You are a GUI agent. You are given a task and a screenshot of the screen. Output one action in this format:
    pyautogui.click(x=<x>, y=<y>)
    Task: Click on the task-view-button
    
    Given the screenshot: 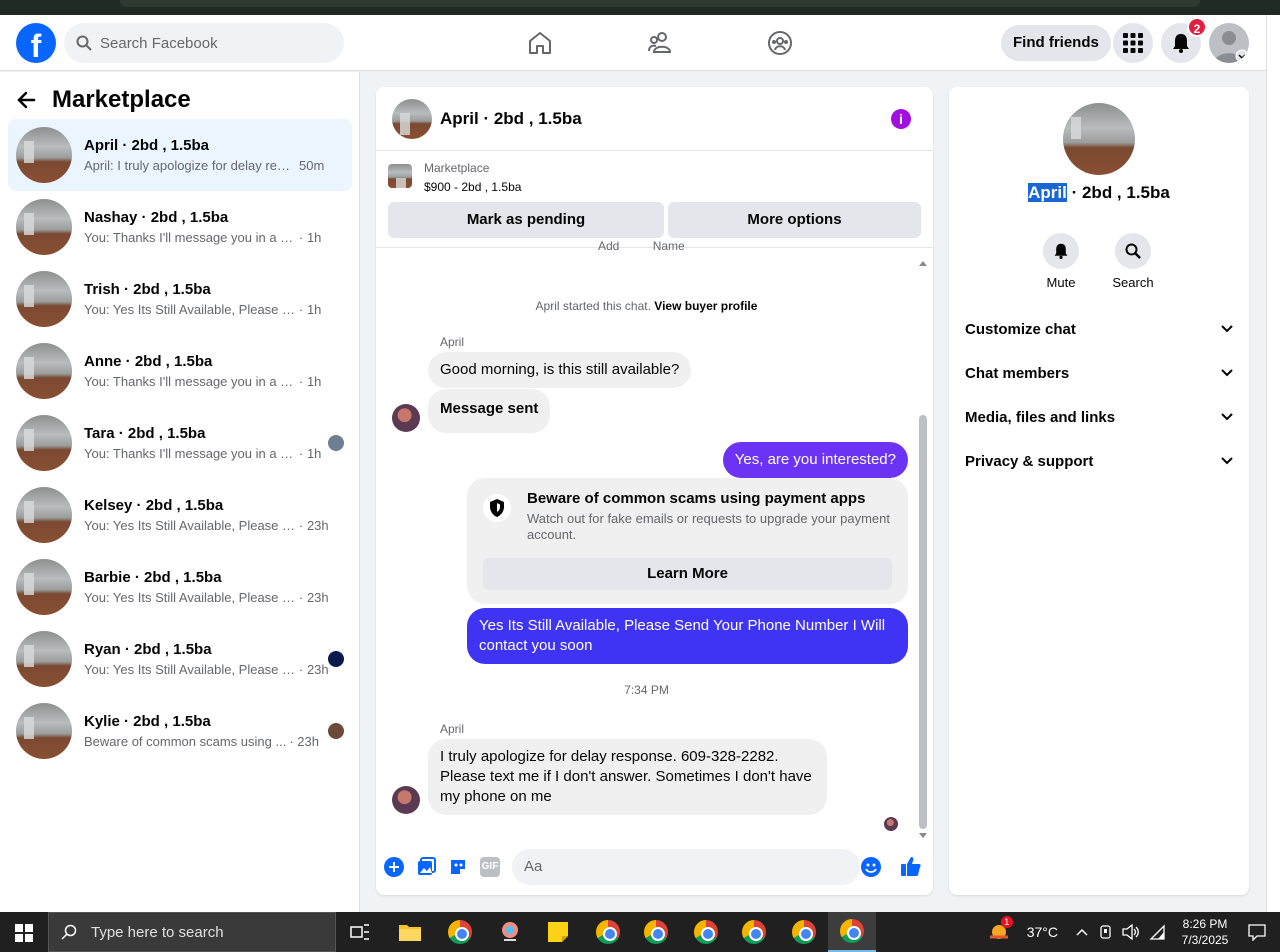 What is the action you would take?
    pyautogui.click(x=360, y=932)
    